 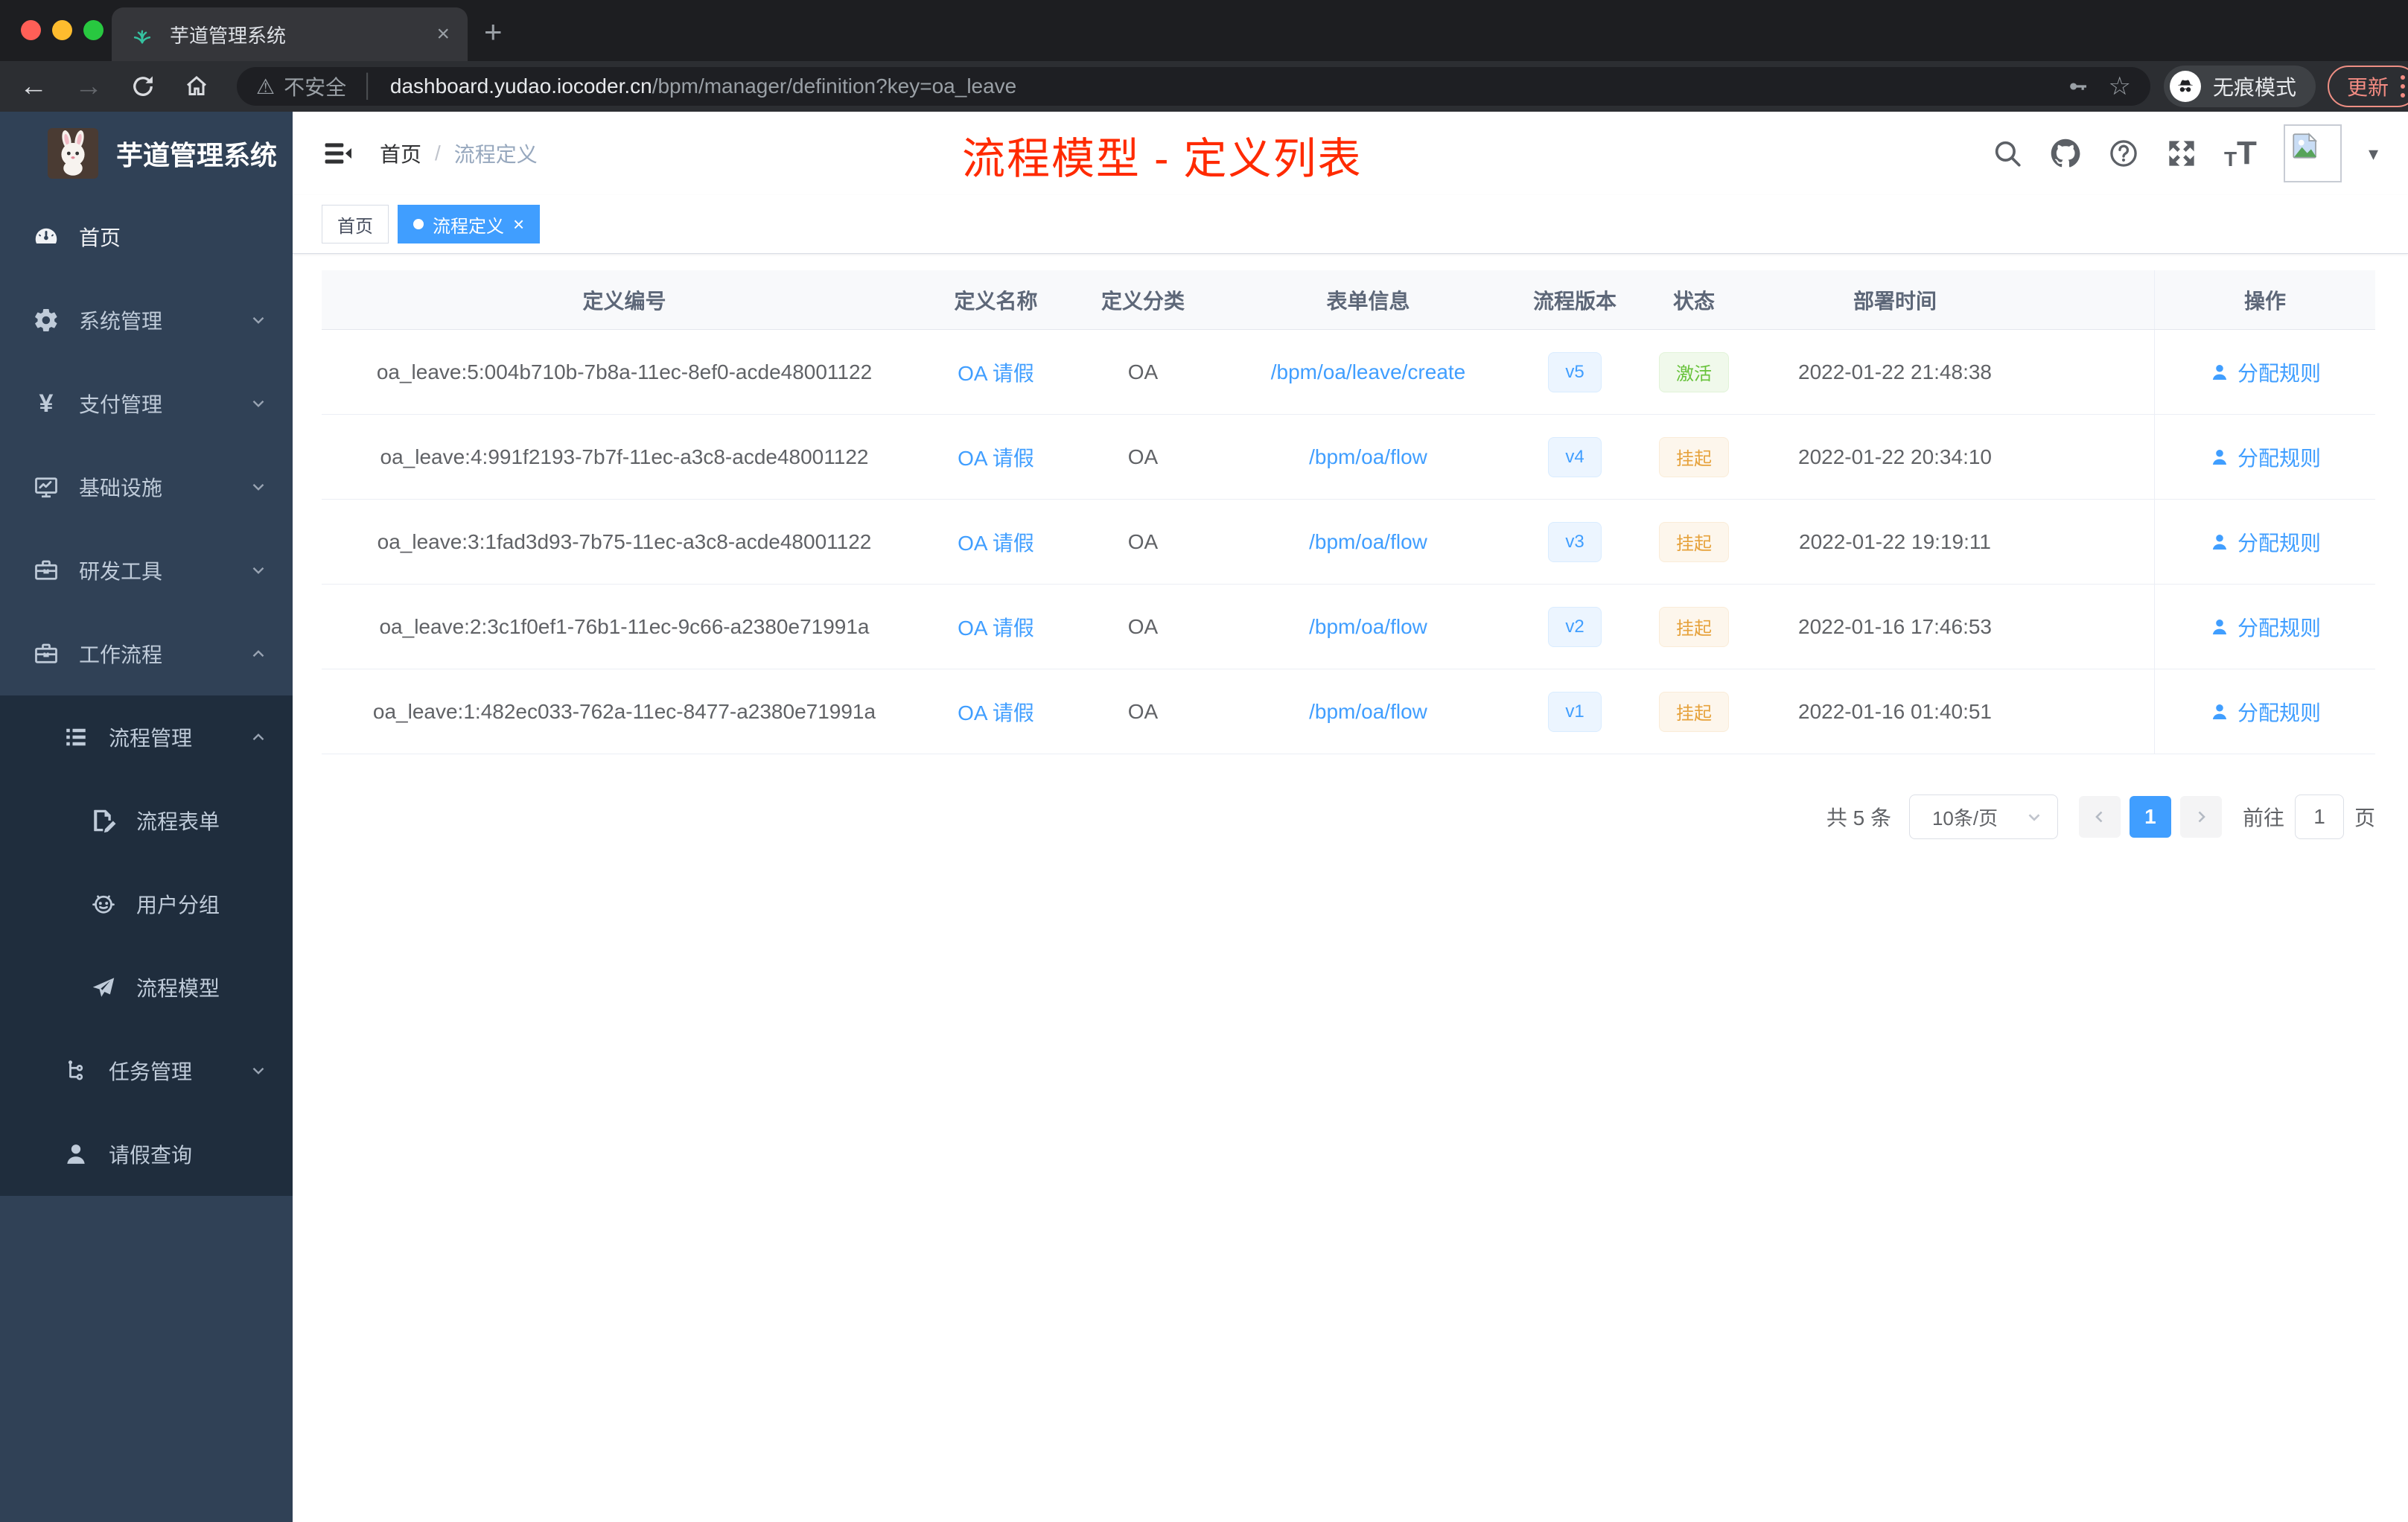 I want to click on column-header-5: 状态, so click(x=1693, y=301).